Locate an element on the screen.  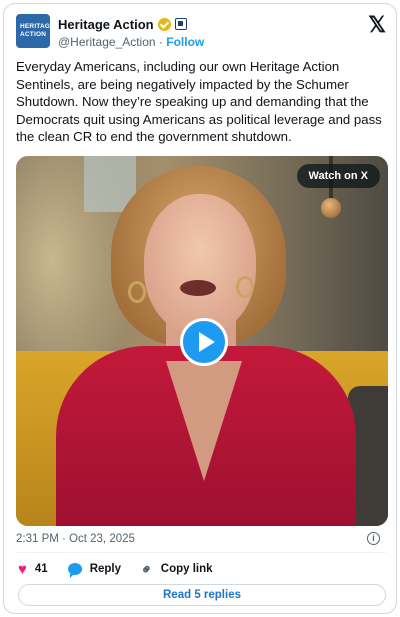
avatar-text-2: ACTION is located at coordinates (33, 34).